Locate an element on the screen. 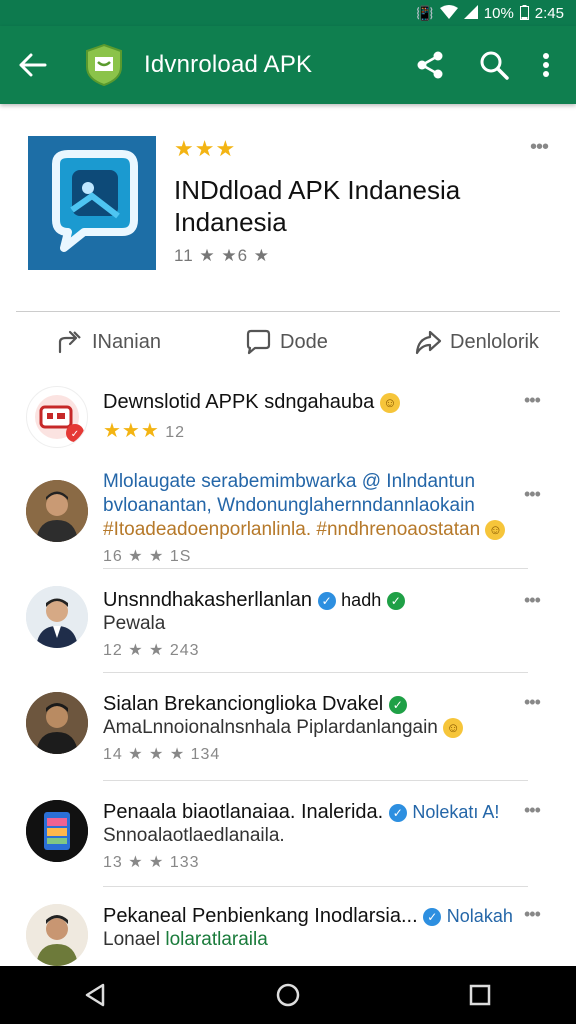  app-more-button: ••• is located at coordinates (539, 147).